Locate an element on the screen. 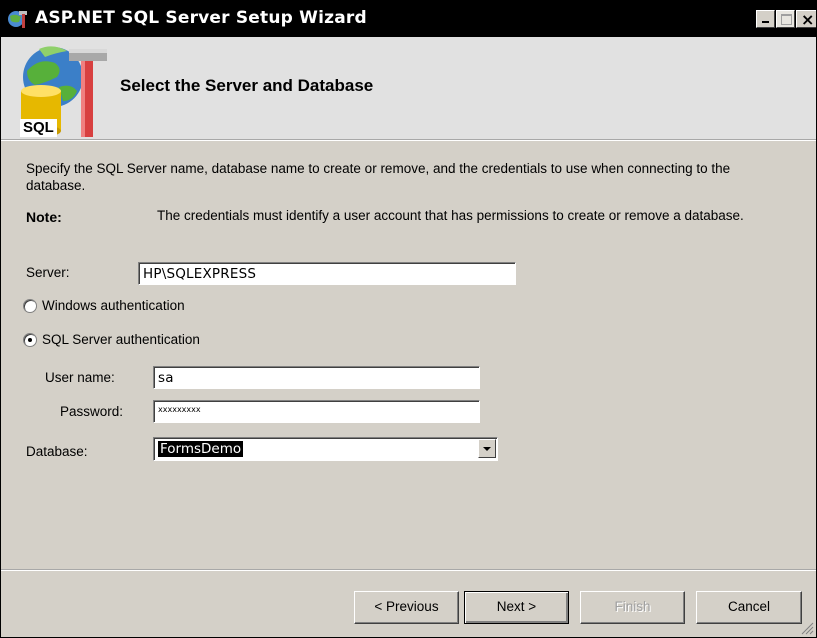 The width and height of the screenshot is (817, 638). previous-button: < Previous is located at coordinates (406, 607).